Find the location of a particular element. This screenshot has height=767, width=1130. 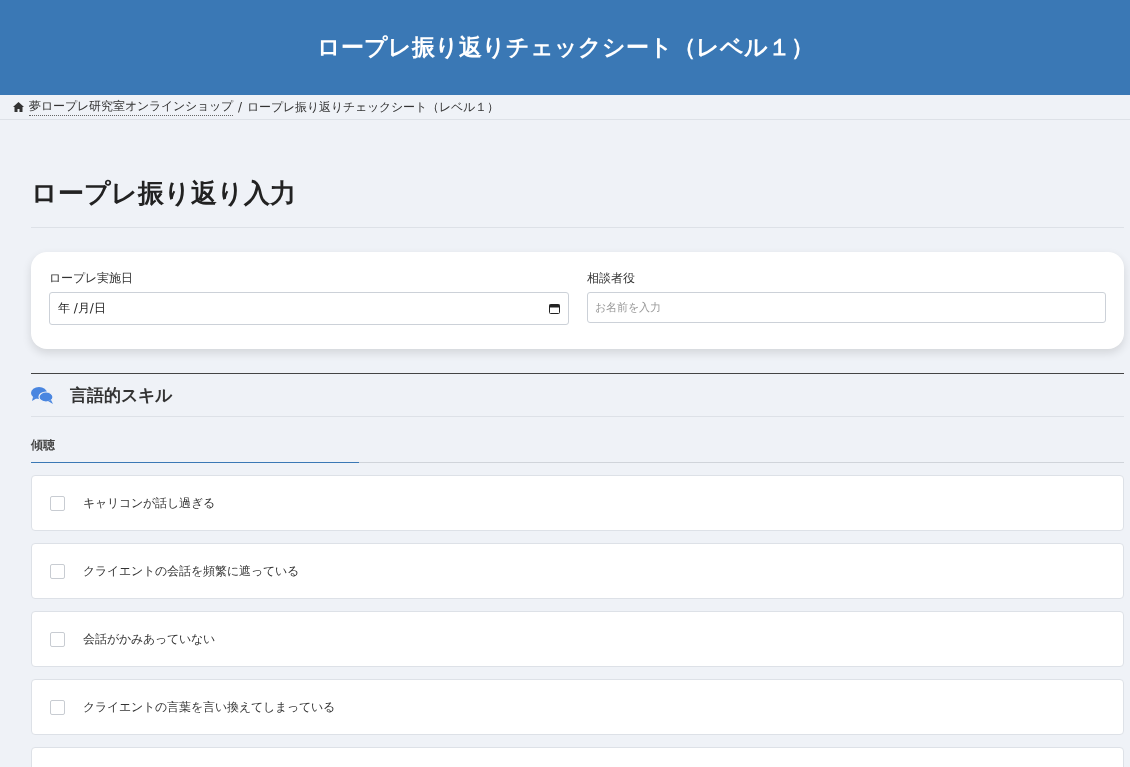

breadcrumb-current: ロープレ振り返りチェックシート（レベル１） is located at coordinates (373, 107).